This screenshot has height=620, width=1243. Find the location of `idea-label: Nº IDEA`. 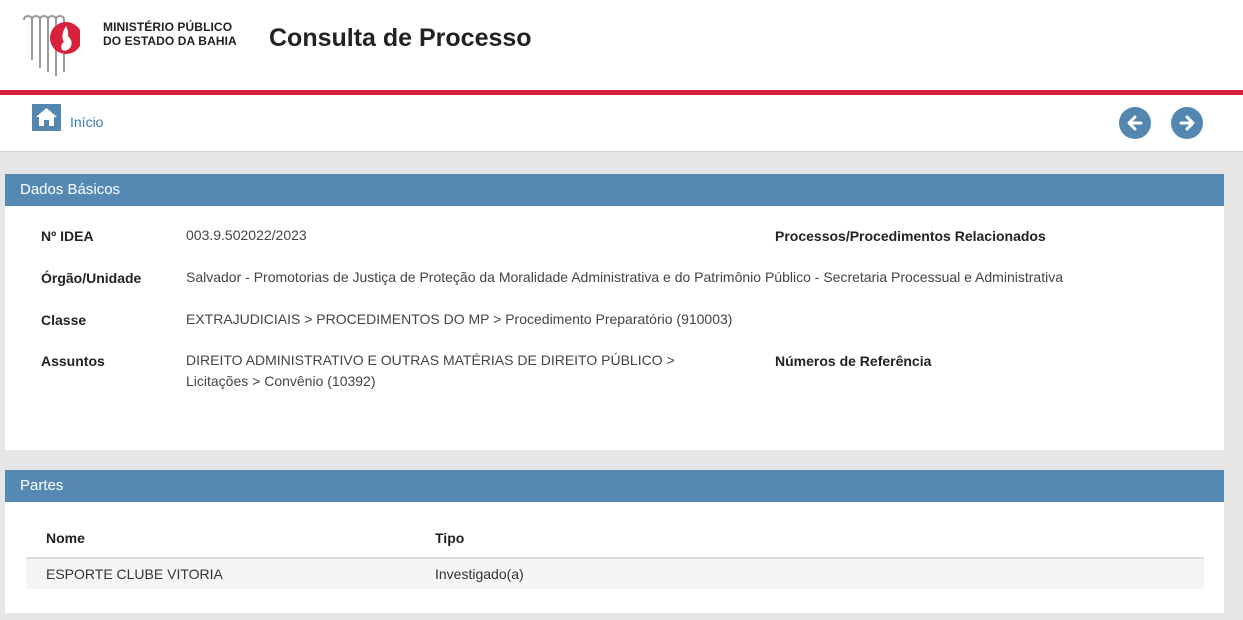

idea-label: Nº IDEA is located at coordinates (67, 236).